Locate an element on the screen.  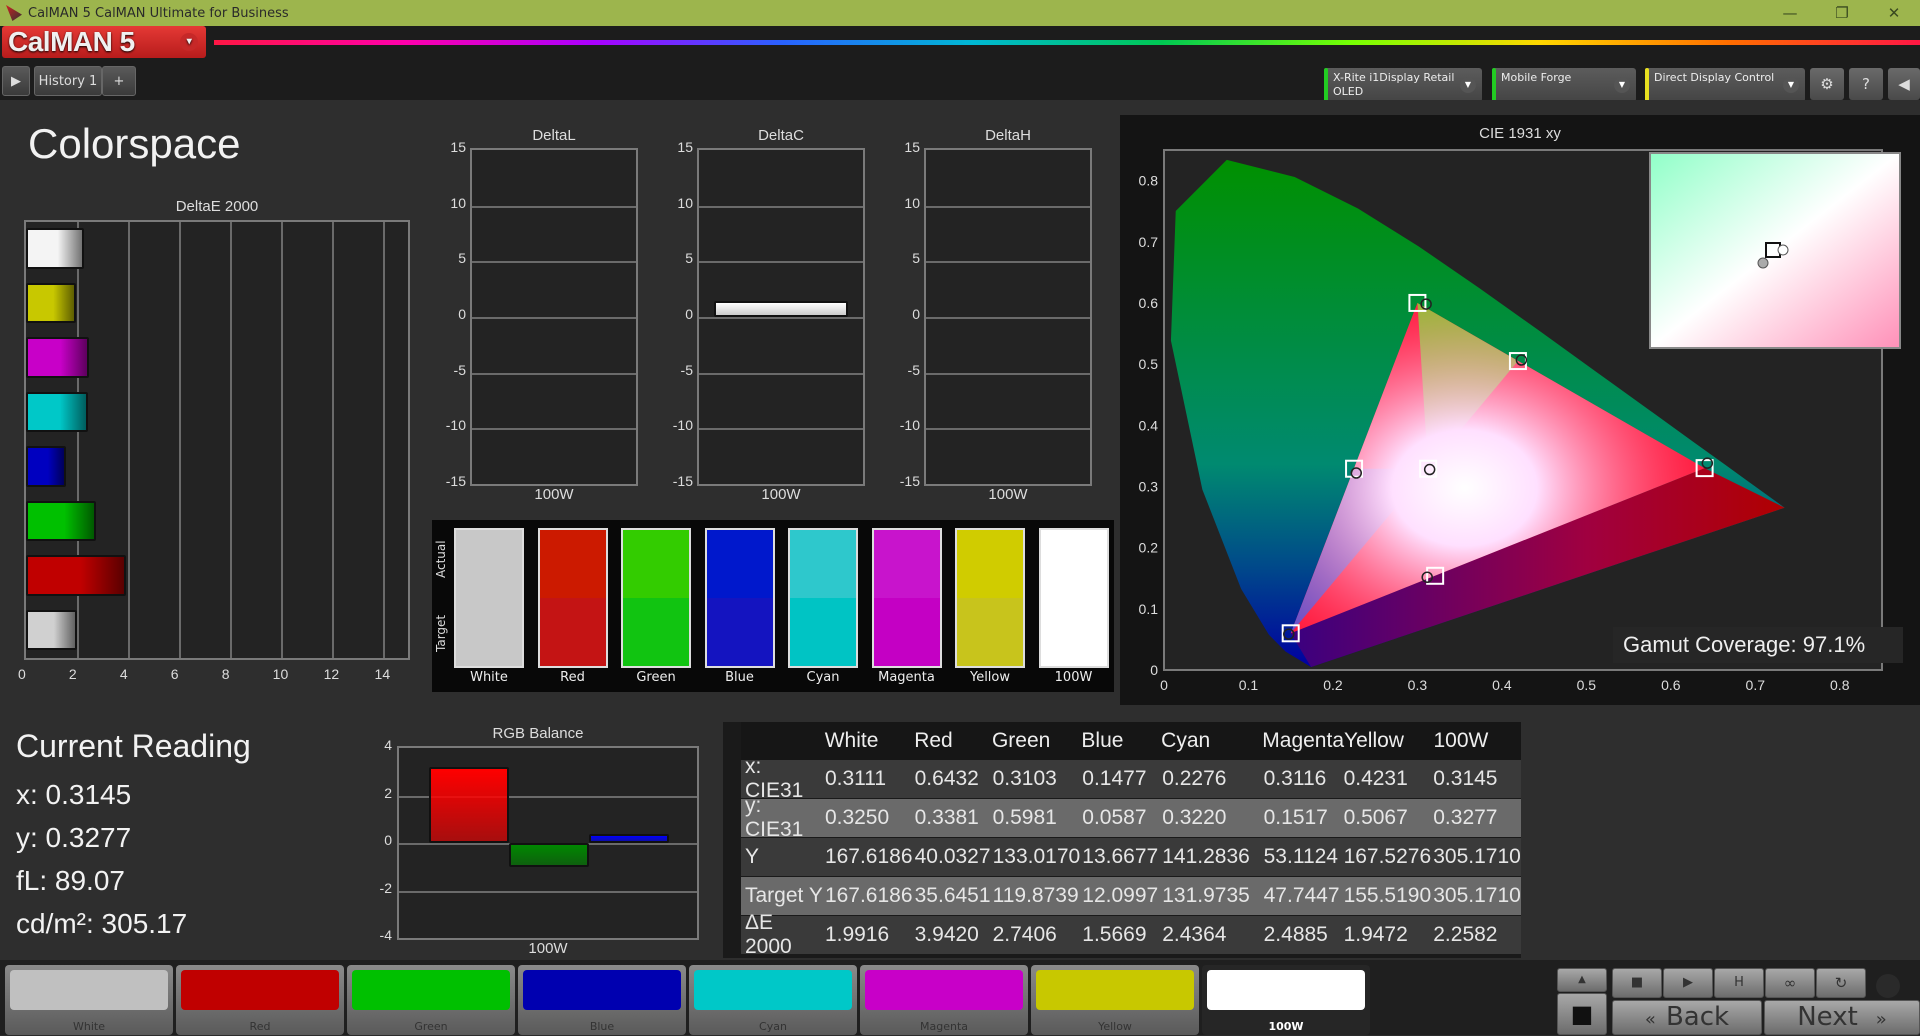
minimize-button: — is located at coordinates (1790, 13).